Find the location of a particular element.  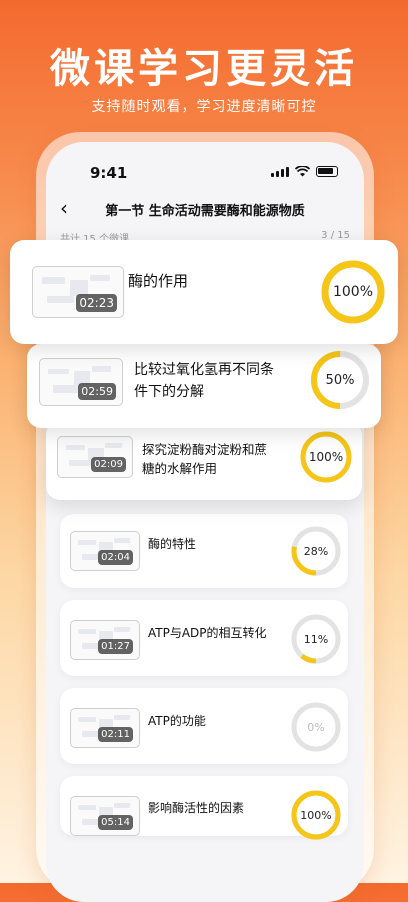

lesson-thumbnail: 02:09 is located at coordinates (95, 457).